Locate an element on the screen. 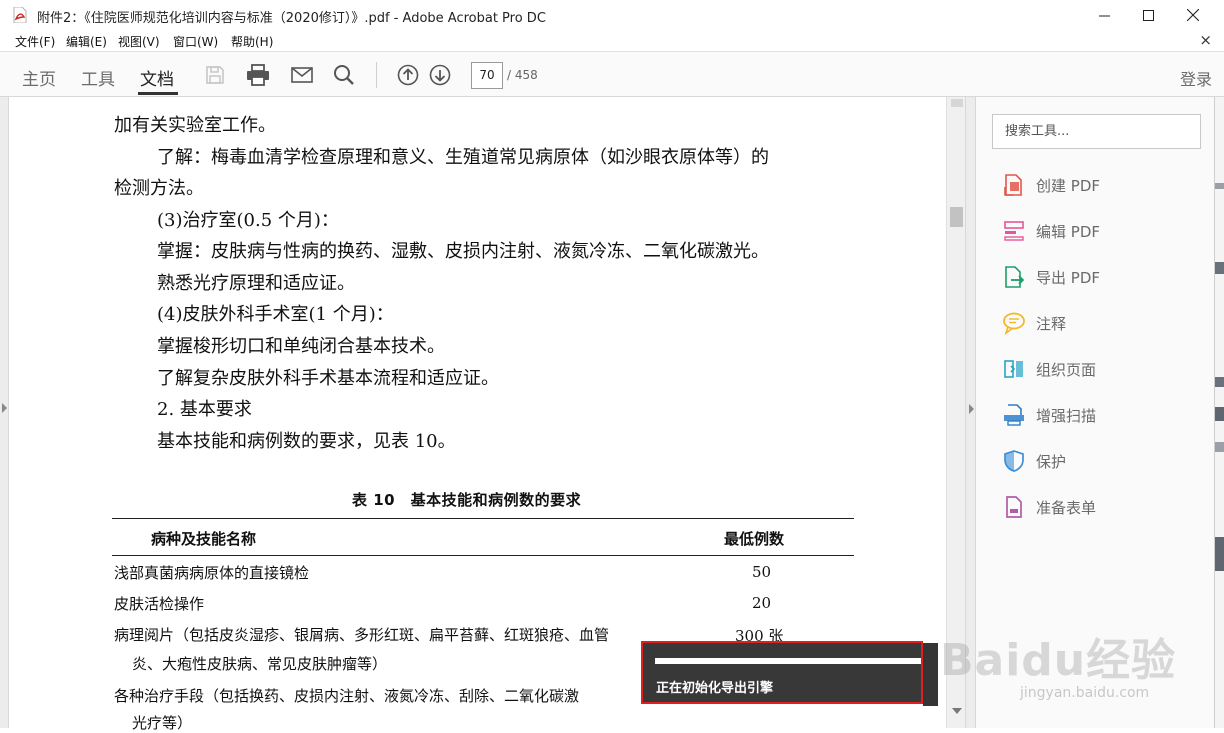 The height and width of the screenshot is (733, 1224). menu-file: 文件(F) is located at coordinates (35, 41).